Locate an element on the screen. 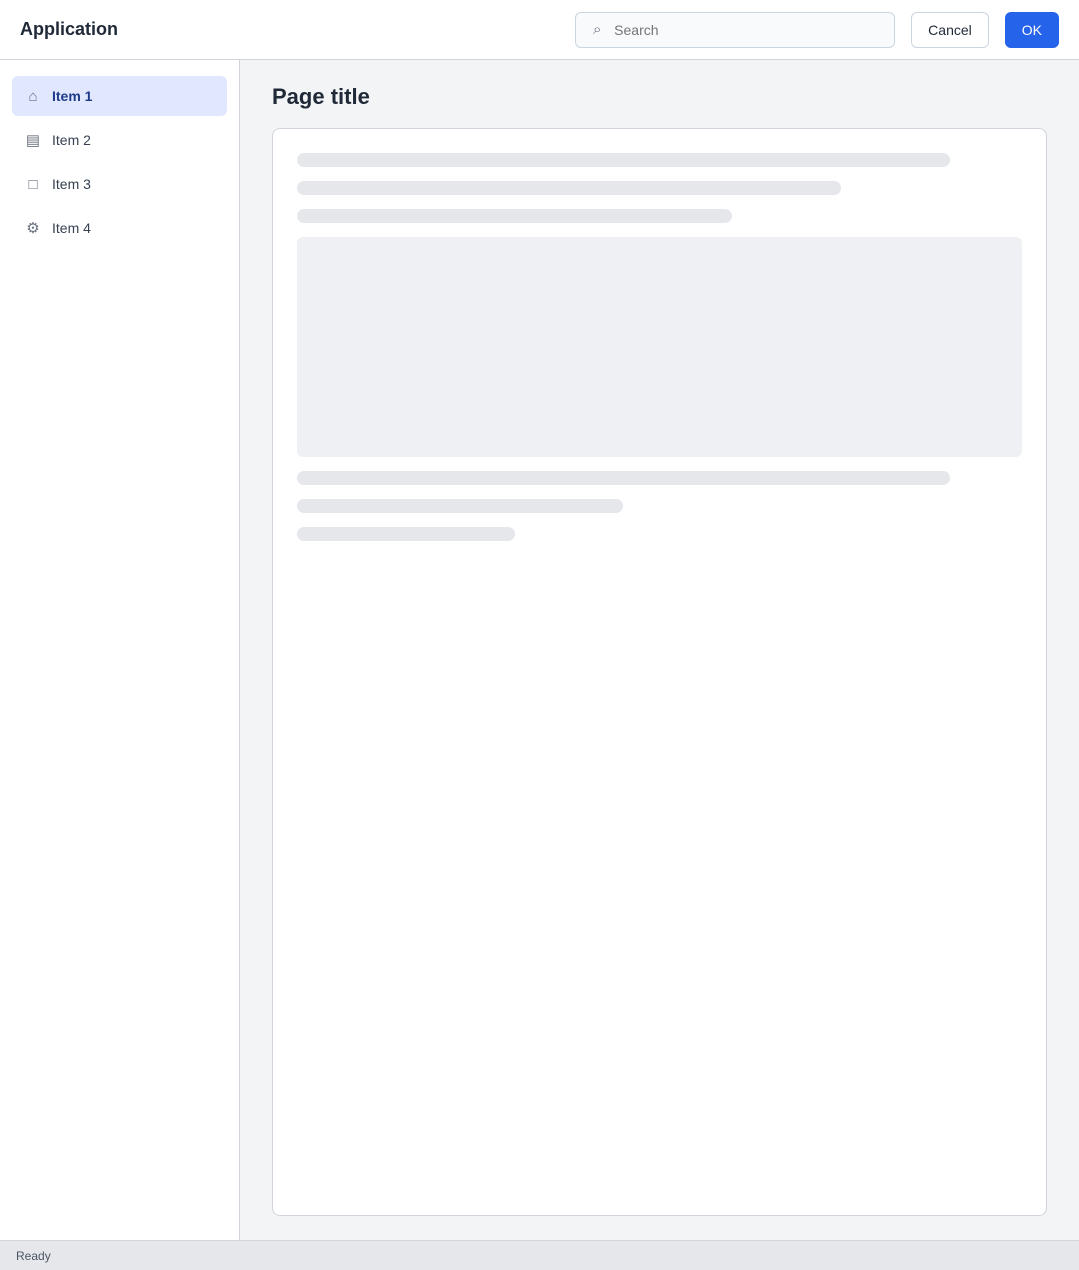  status-bar: Ready is located at coordinates (539, 1255).